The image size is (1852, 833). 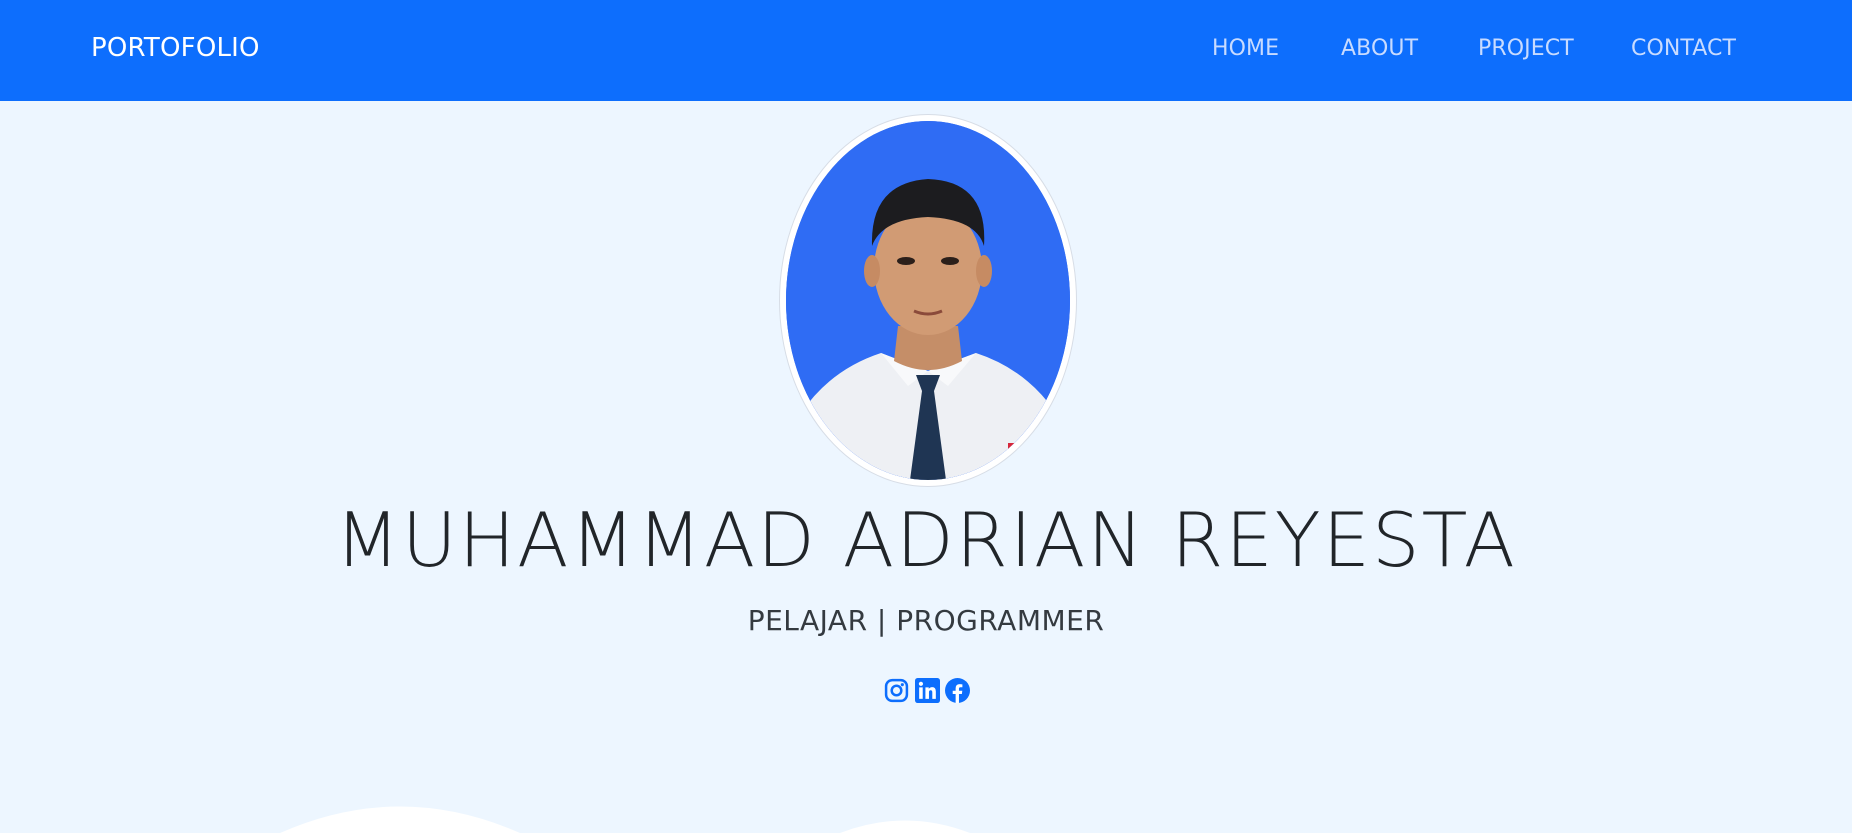 I want to click on brand-link: PORTOFOLIO, so click(x=175, y=48).